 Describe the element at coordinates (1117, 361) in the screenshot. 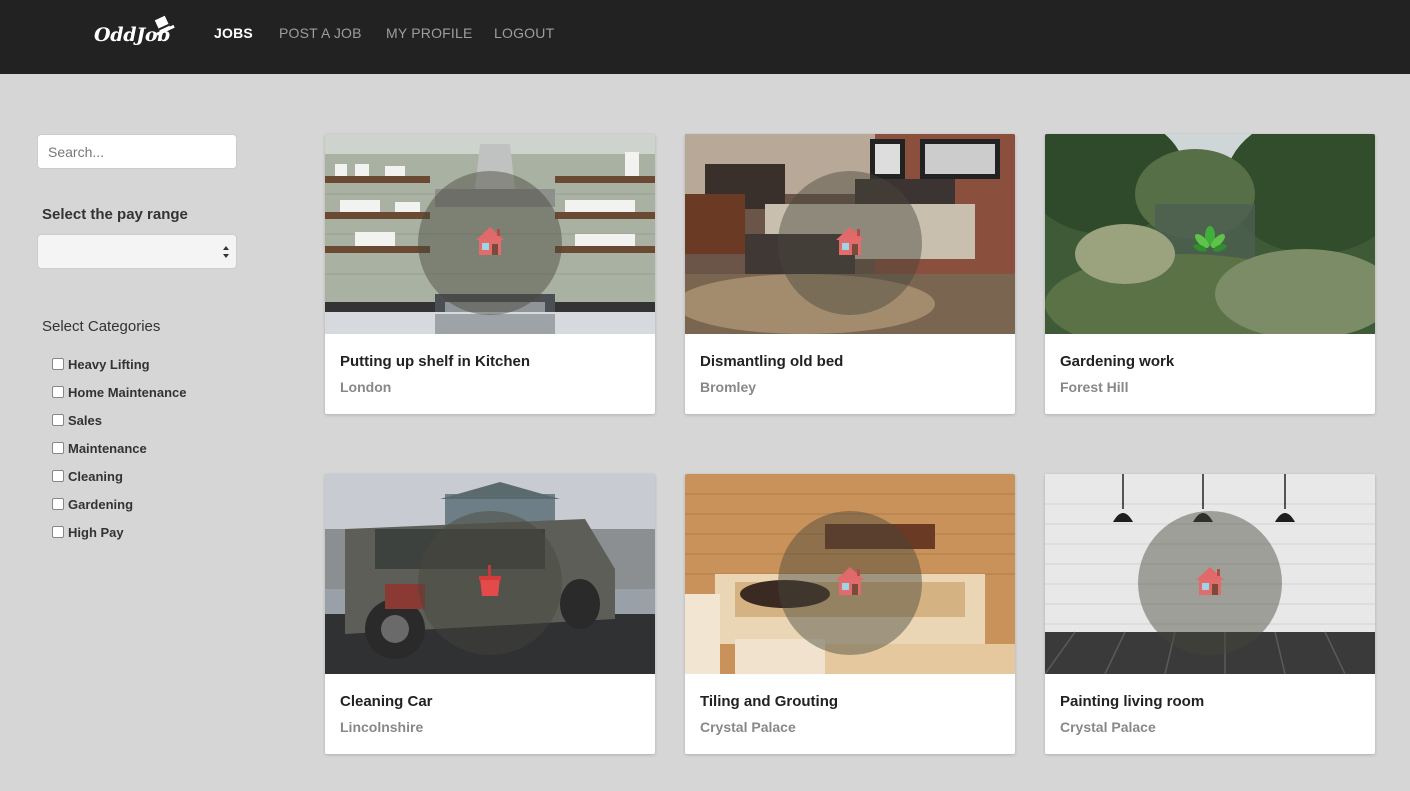

I see `job-title: Gardening work` at that location.